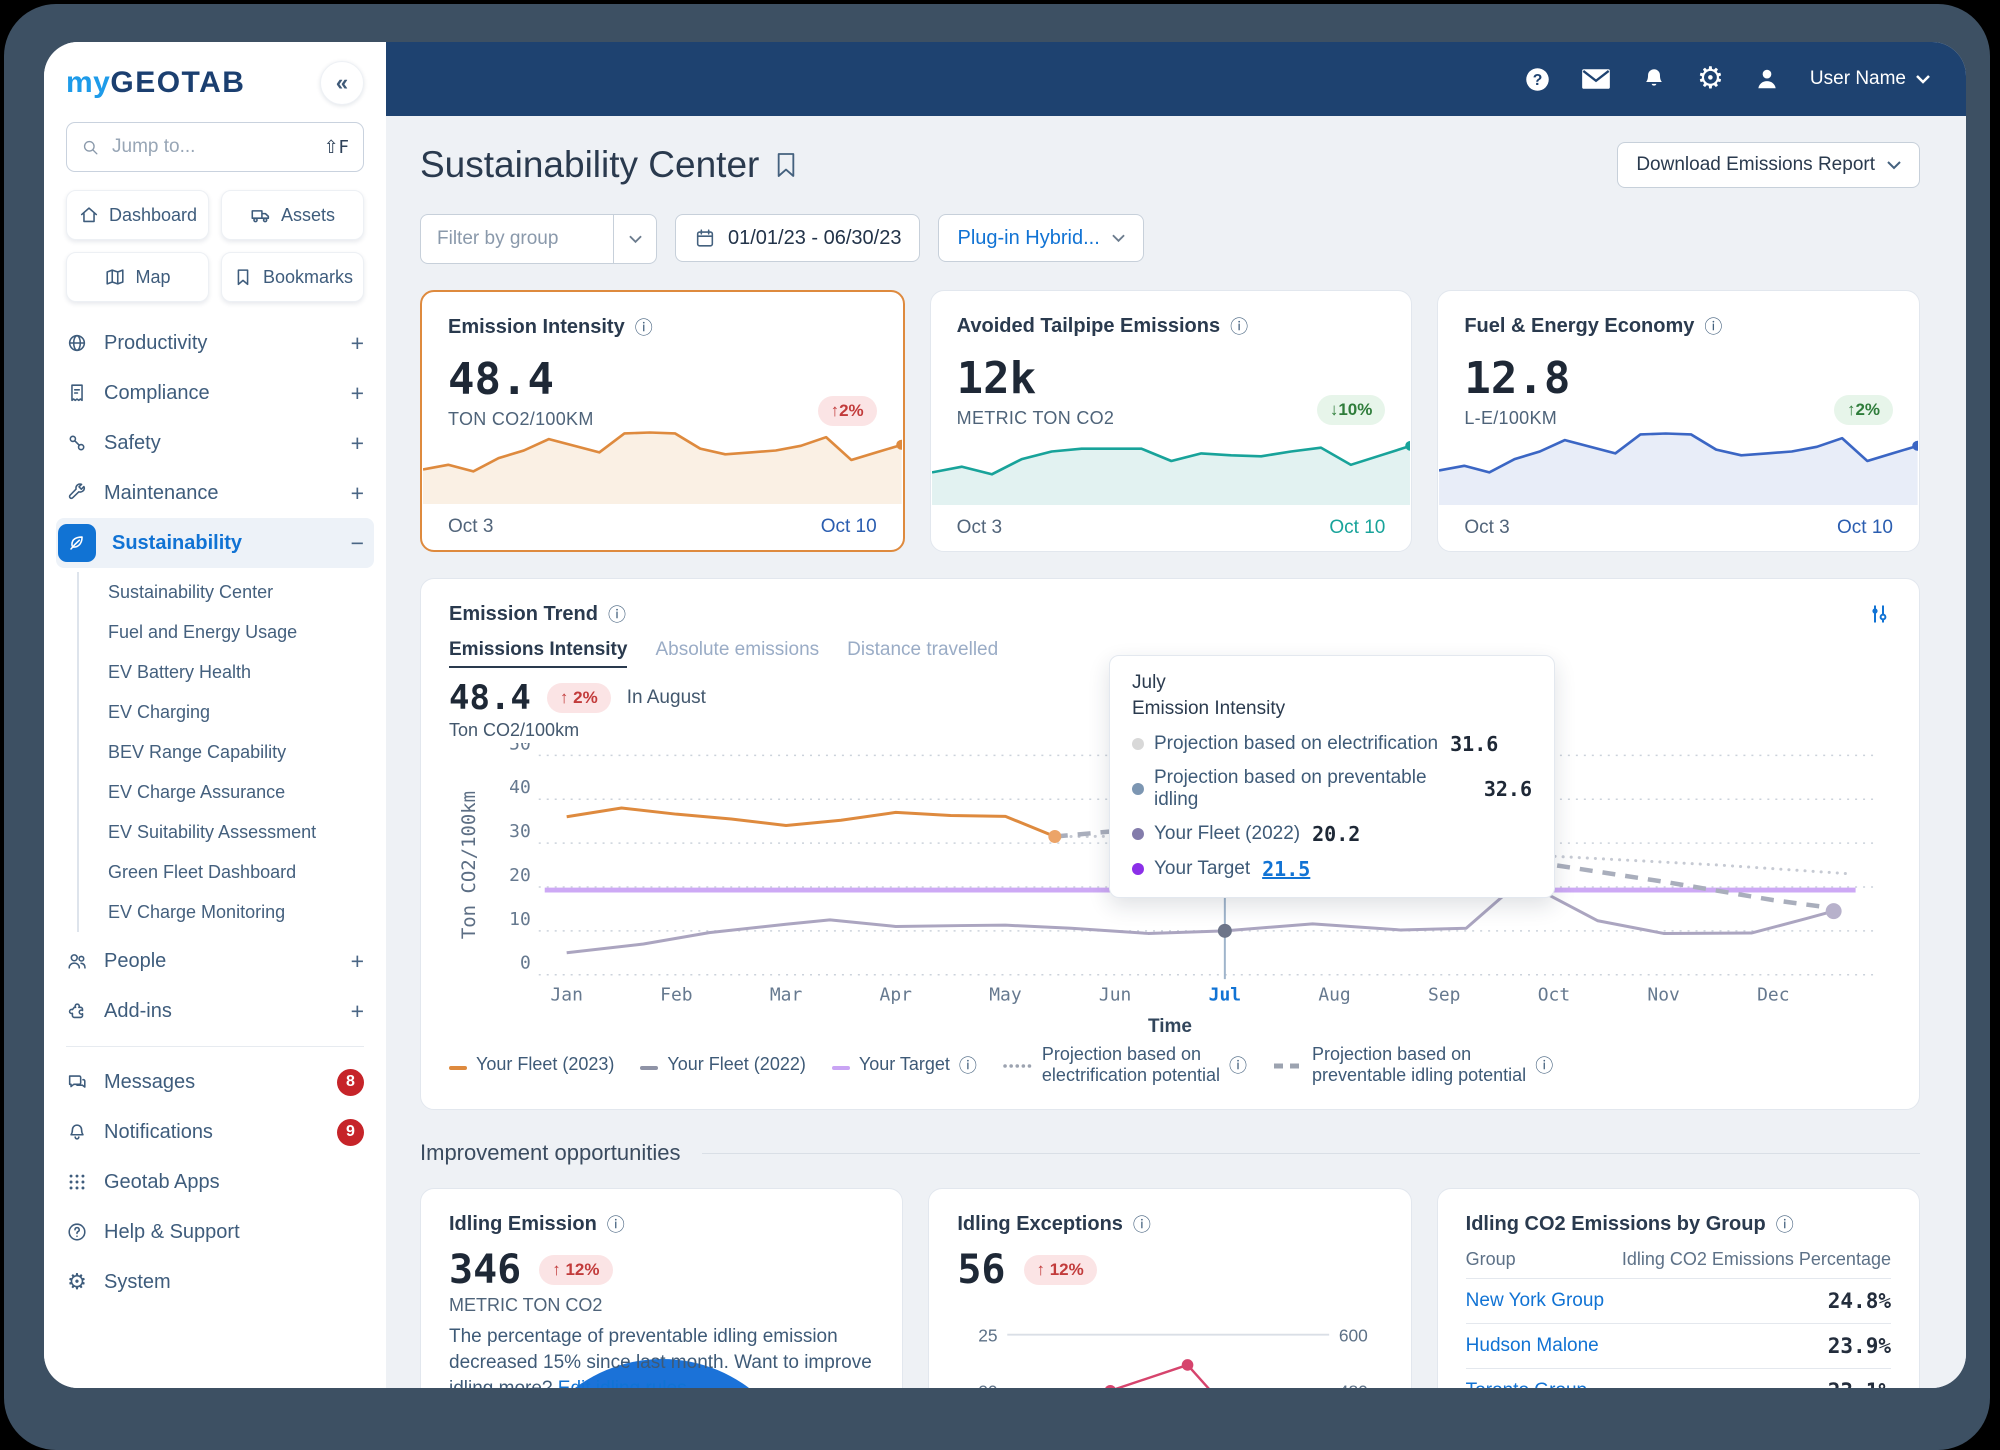 This screenshot has height=1450, width=2000. Describe the element at coordinates (1474, 744) in the screenshot. I see `tooltip-value: 31.6` at that location.